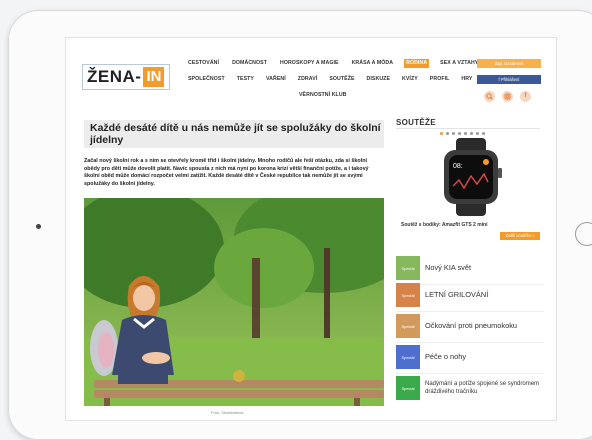  I want to click on contest-product-image: 08:, so click(472, 177).